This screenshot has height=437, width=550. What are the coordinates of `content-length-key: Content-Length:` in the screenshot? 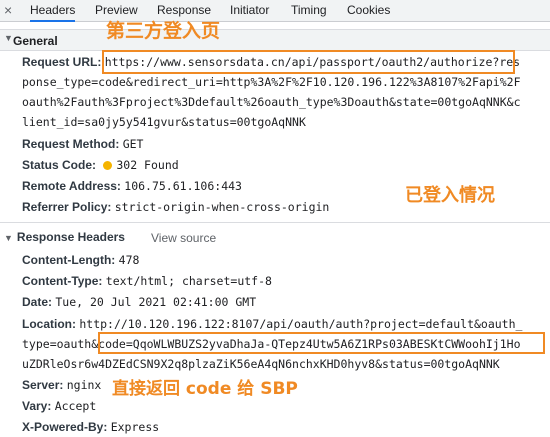 It's located at (69, 260).